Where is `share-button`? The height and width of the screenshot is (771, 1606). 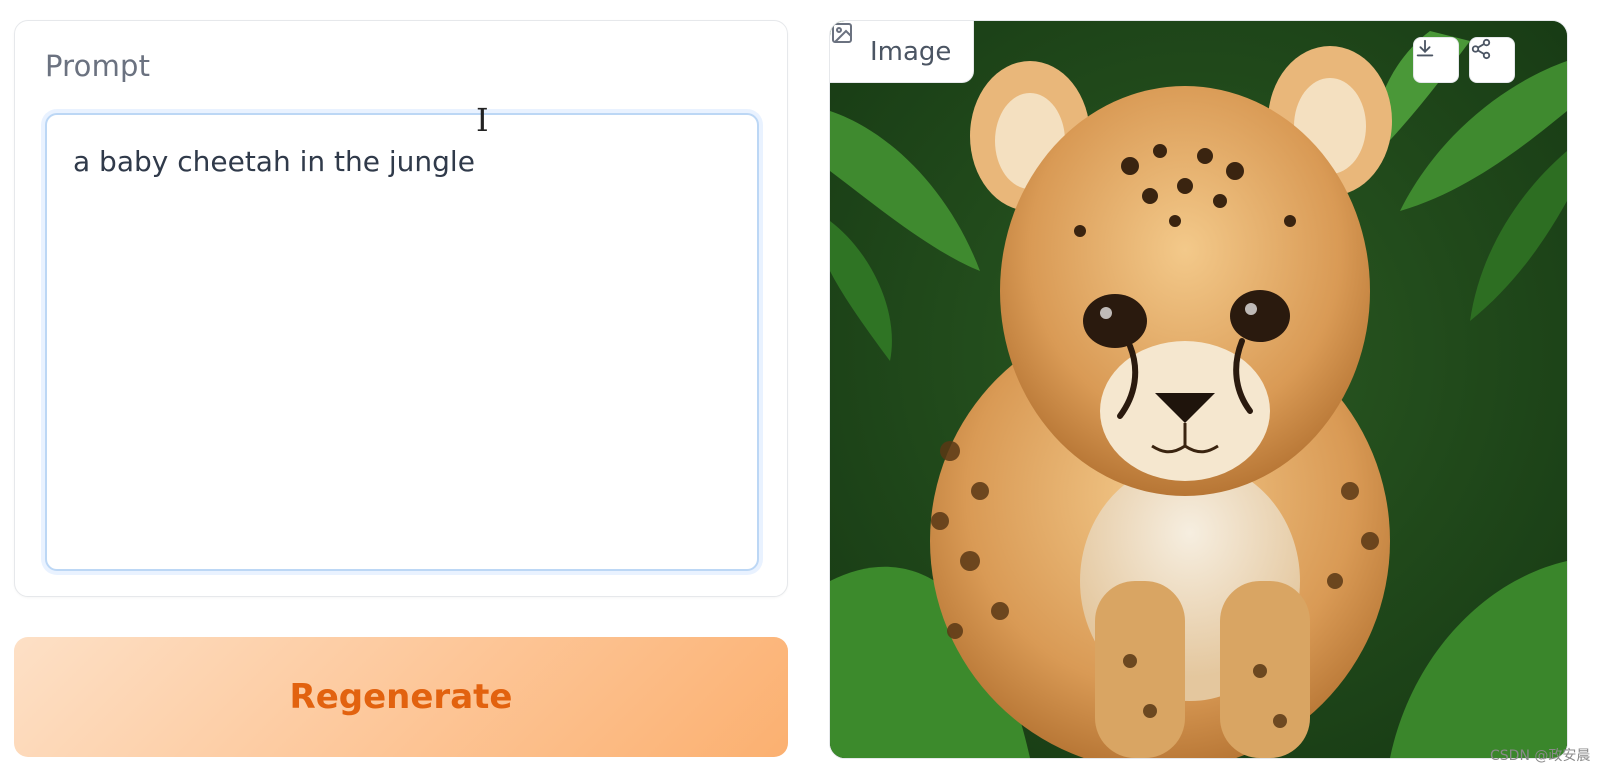 share-button is located at coordinates (1492, 60).